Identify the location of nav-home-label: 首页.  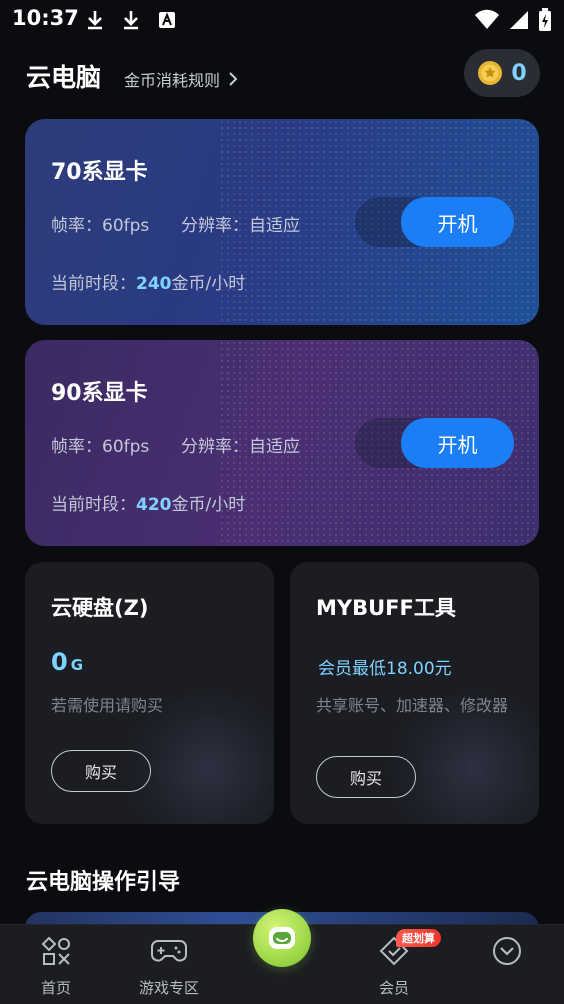
(55, 988).